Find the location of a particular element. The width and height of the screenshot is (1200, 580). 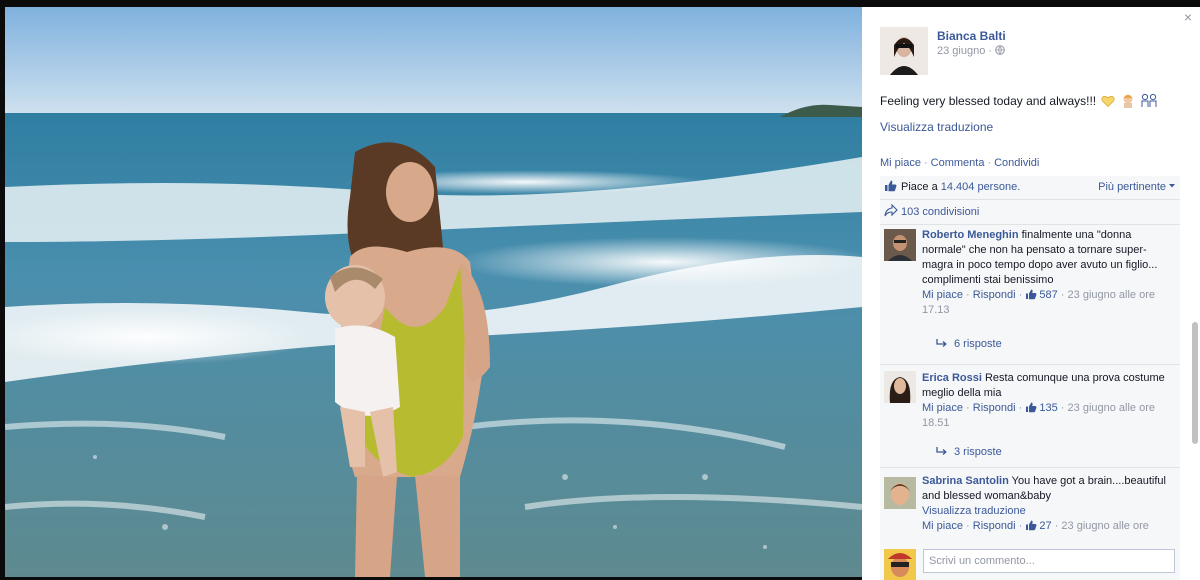

post-actions: Mi piace · Commenta · Condividi is located at coordinates (959, 163).